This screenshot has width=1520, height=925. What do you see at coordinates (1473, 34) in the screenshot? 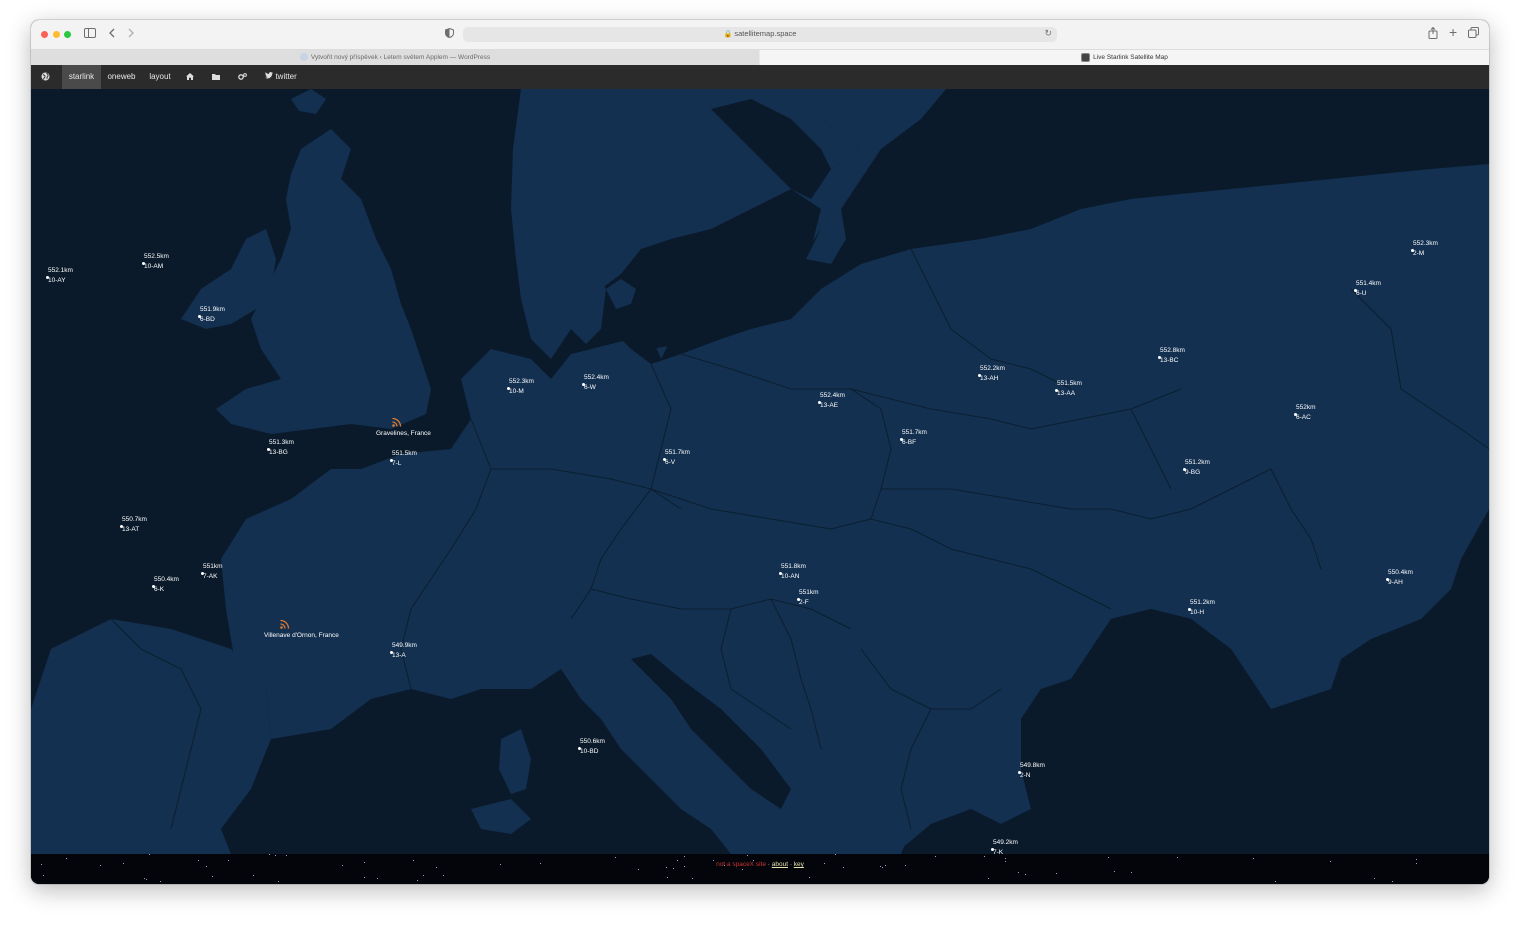
I see `tab-overview-icon` at bounding box center [1473, 34].